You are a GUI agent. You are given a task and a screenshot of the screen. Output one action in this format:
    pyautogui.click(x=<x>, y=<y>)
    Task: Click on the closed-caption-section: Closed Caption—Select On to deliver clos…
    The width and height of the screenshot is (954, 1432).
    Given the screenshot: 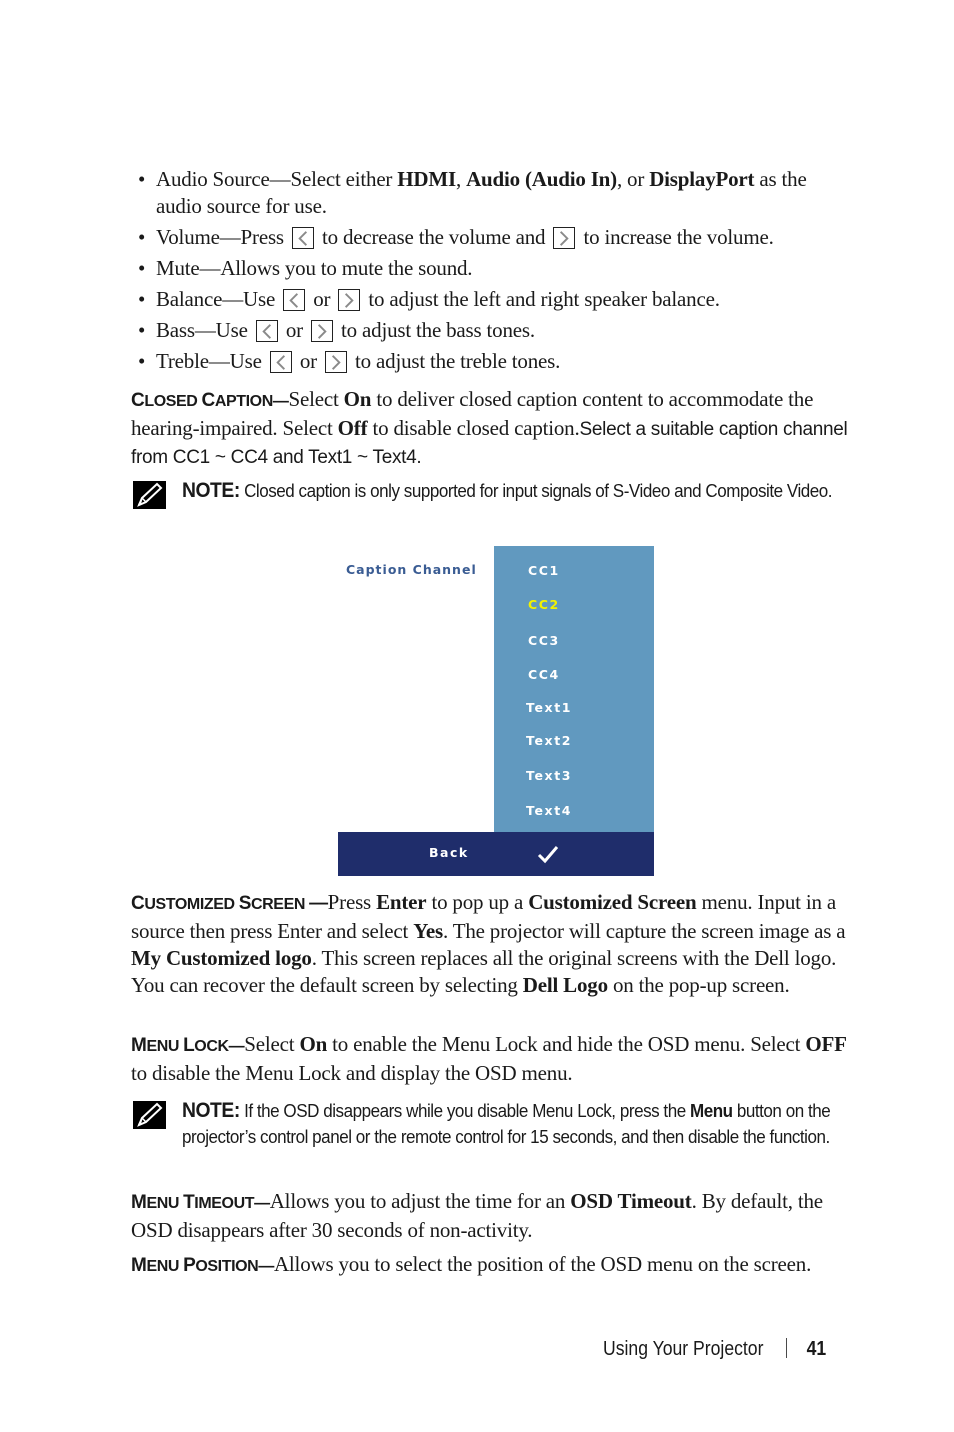 What is the action you would take?
    pyautogui.click(x=498, y=428)
    